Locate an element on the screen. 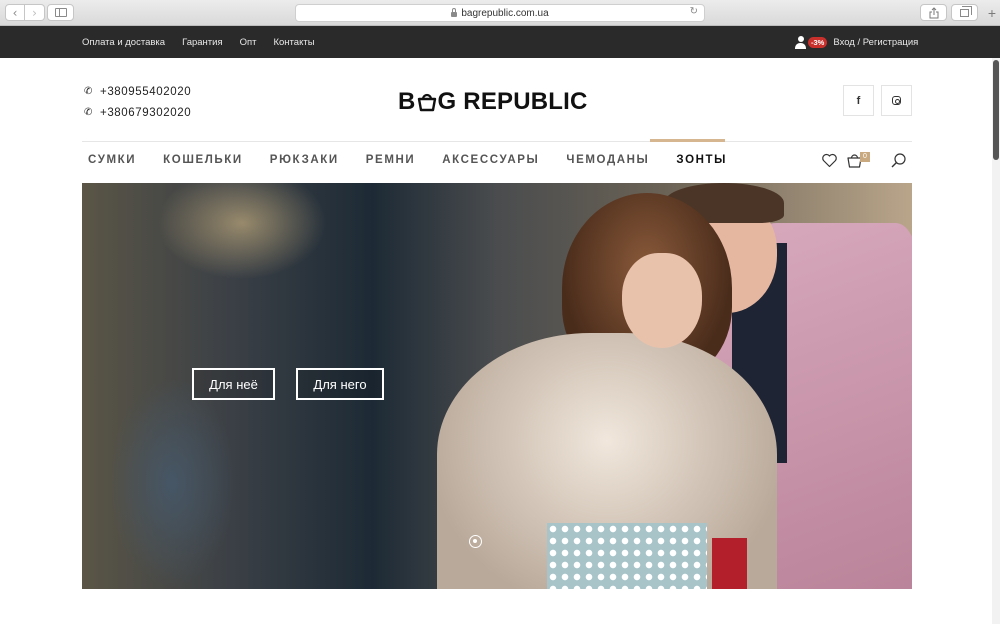 This screenshot has width=1000, height=624. phone-2: ✆ +380679302020 is located at coordinates (137, 112).